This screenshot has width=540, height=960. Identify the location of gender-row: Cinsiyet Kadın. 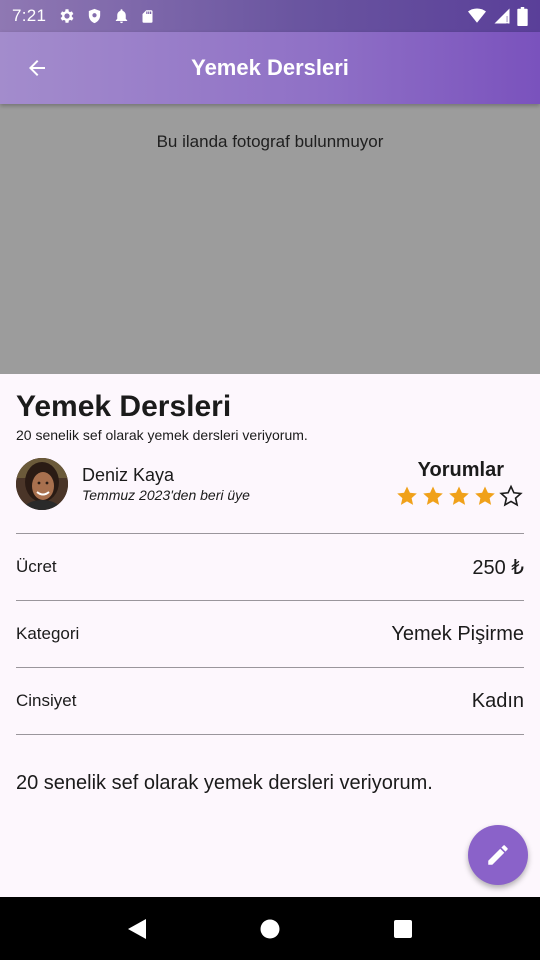
(270, 700).